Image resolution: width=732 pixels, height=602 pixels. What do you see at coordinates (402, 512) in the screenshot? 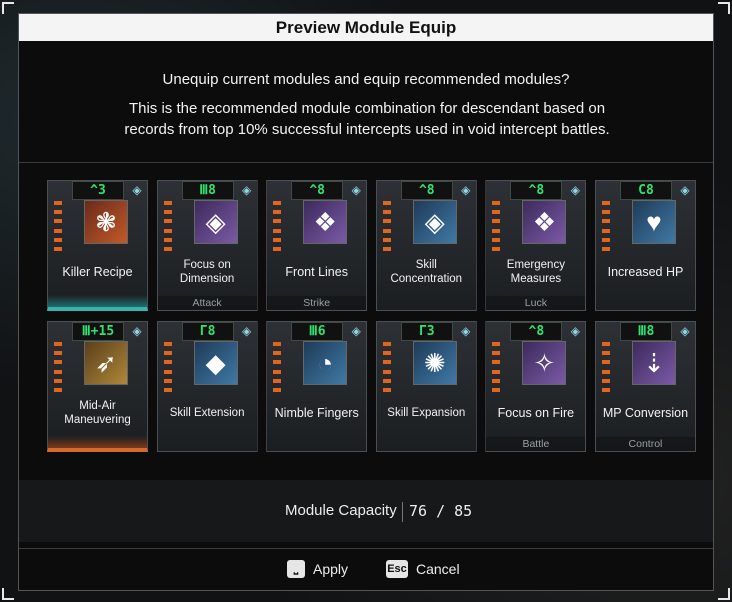
I see `capacity-separator` at bounding box center [402, 512].